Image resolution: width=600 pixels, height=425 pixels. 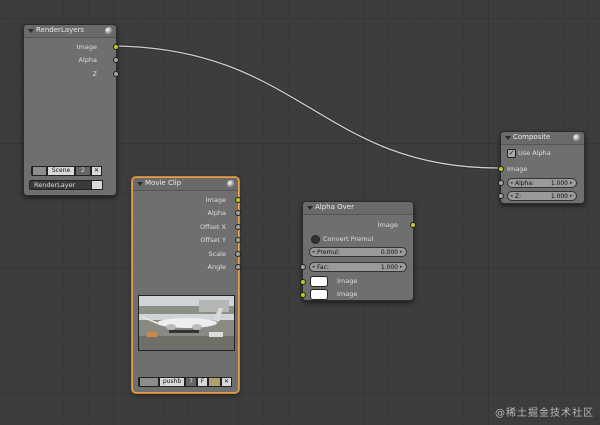 What do you see at coordinates (214, 382) in the screenshot?
I see `open-folder-icon` at bounding box center [214, 382].